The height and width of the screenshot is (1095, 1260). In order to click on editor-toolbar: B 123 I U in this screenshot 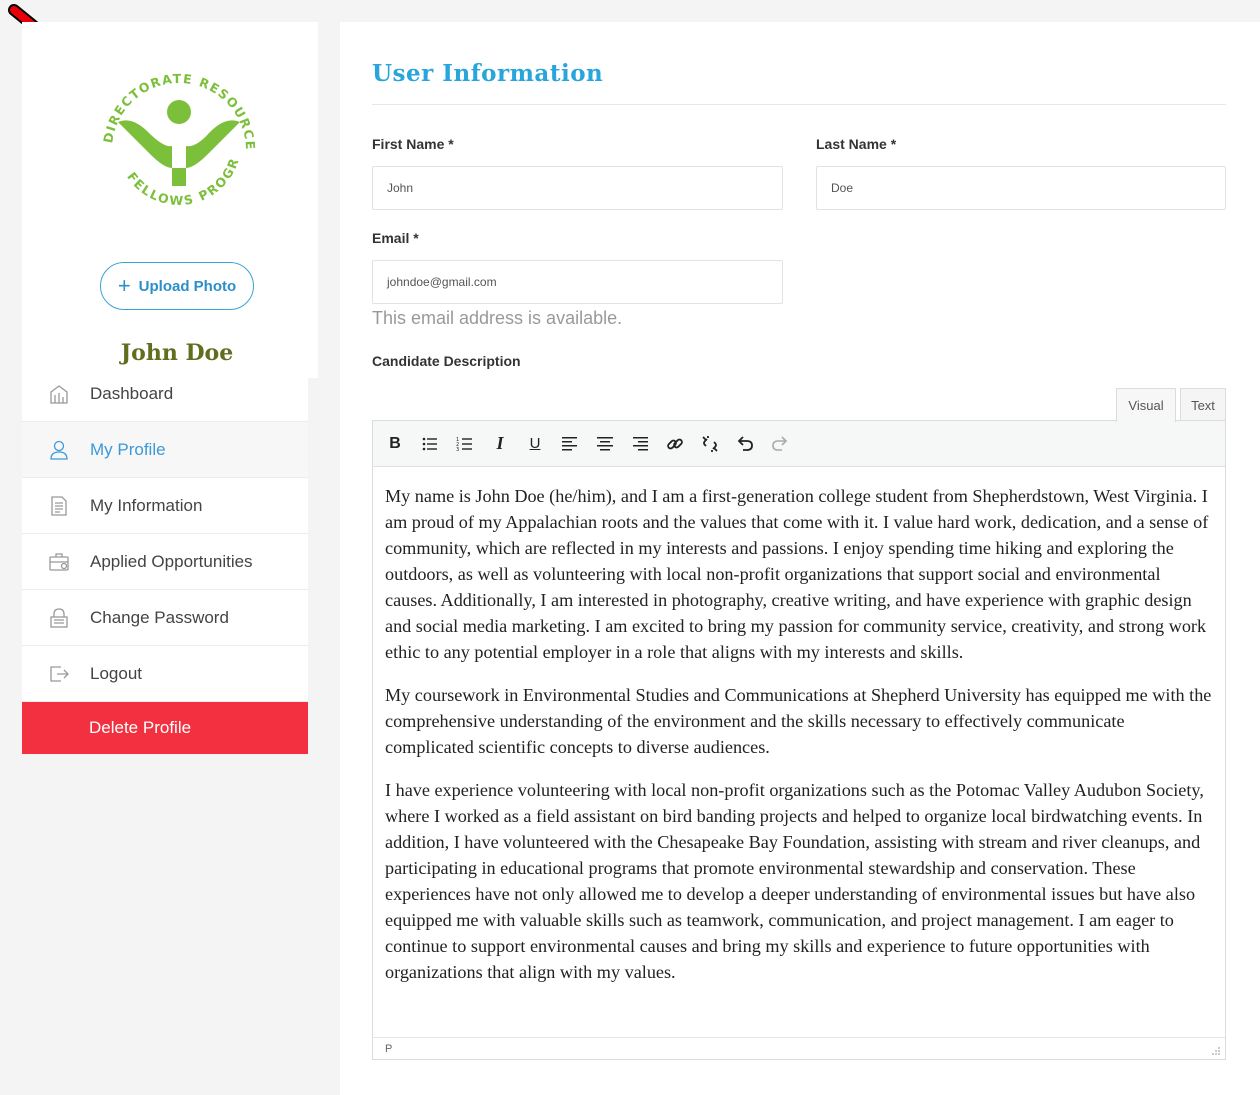, I will do `click(799, 444)`.